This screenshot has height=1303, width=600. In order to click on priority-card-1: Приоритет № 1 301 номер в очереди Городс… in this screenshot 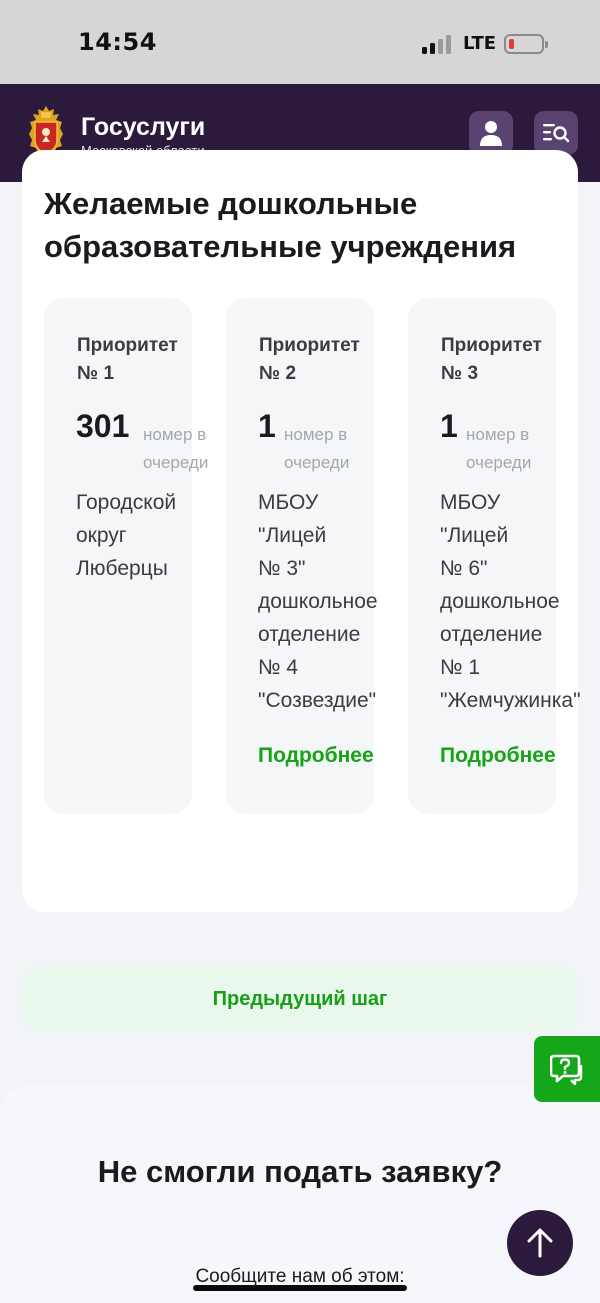, I will do `click(126, 556)`.